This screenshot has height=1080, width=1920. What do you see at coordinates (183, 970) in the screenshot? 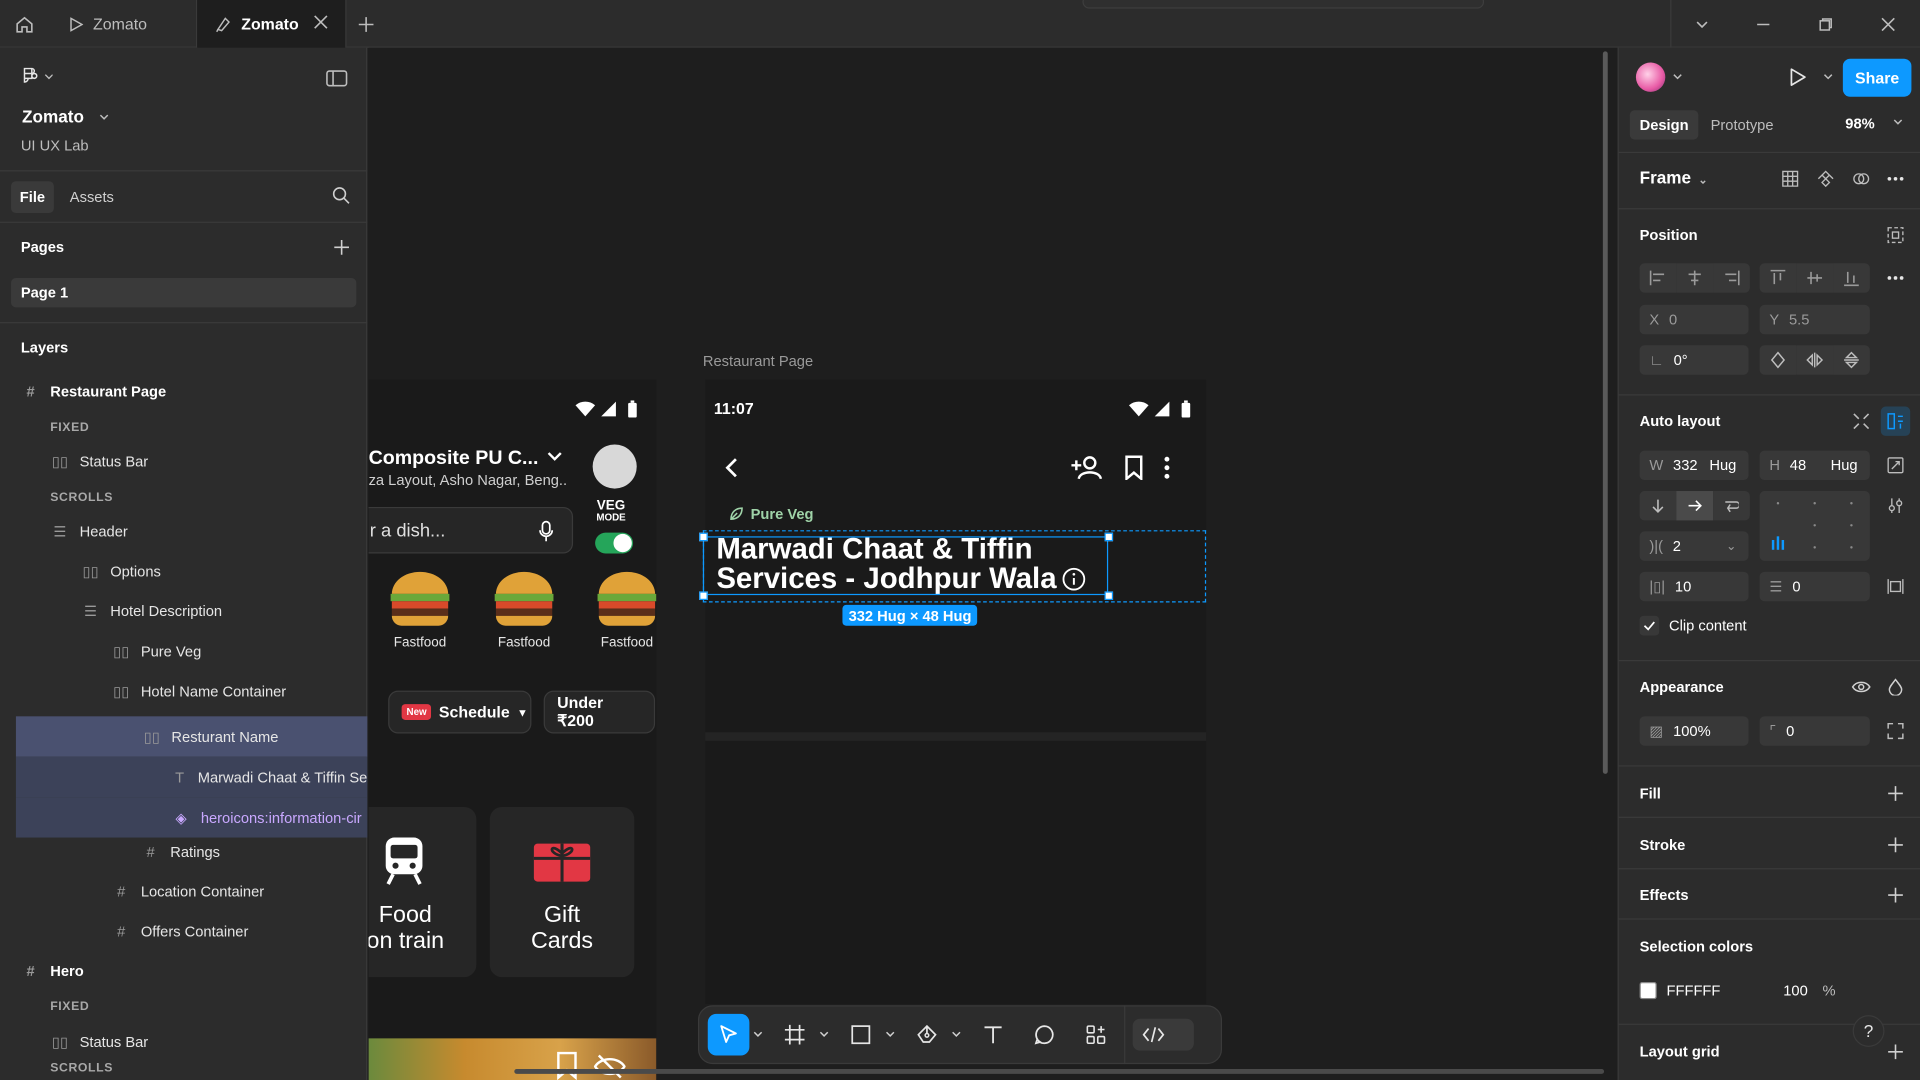
I see `layer-row: # Hero` at bounding box center [183, 970].